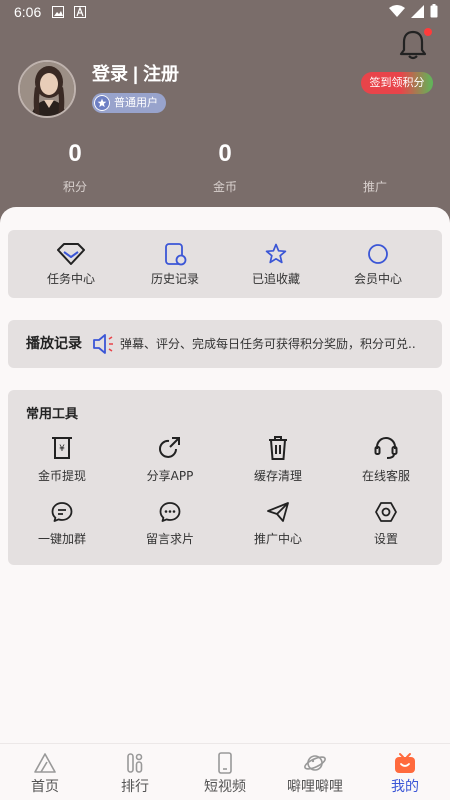 Image resolution: width=450 pixels, height=800 pixels. I want to click on headset-icon, so click(386, 448).